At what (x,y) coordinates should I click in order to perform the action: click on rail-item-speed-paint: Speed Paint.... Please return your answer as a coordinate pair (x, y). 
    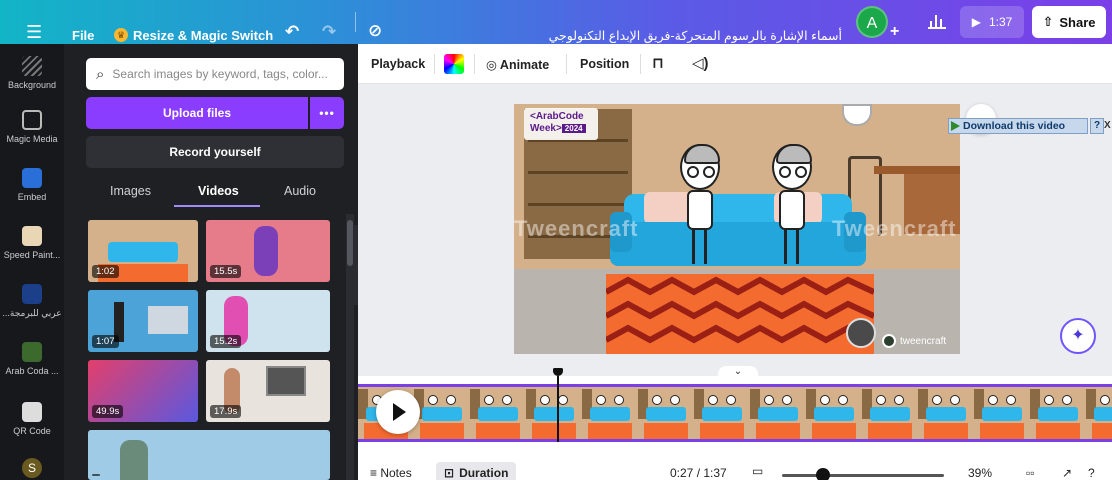
    Looking at the image, I should click on (32, 243).